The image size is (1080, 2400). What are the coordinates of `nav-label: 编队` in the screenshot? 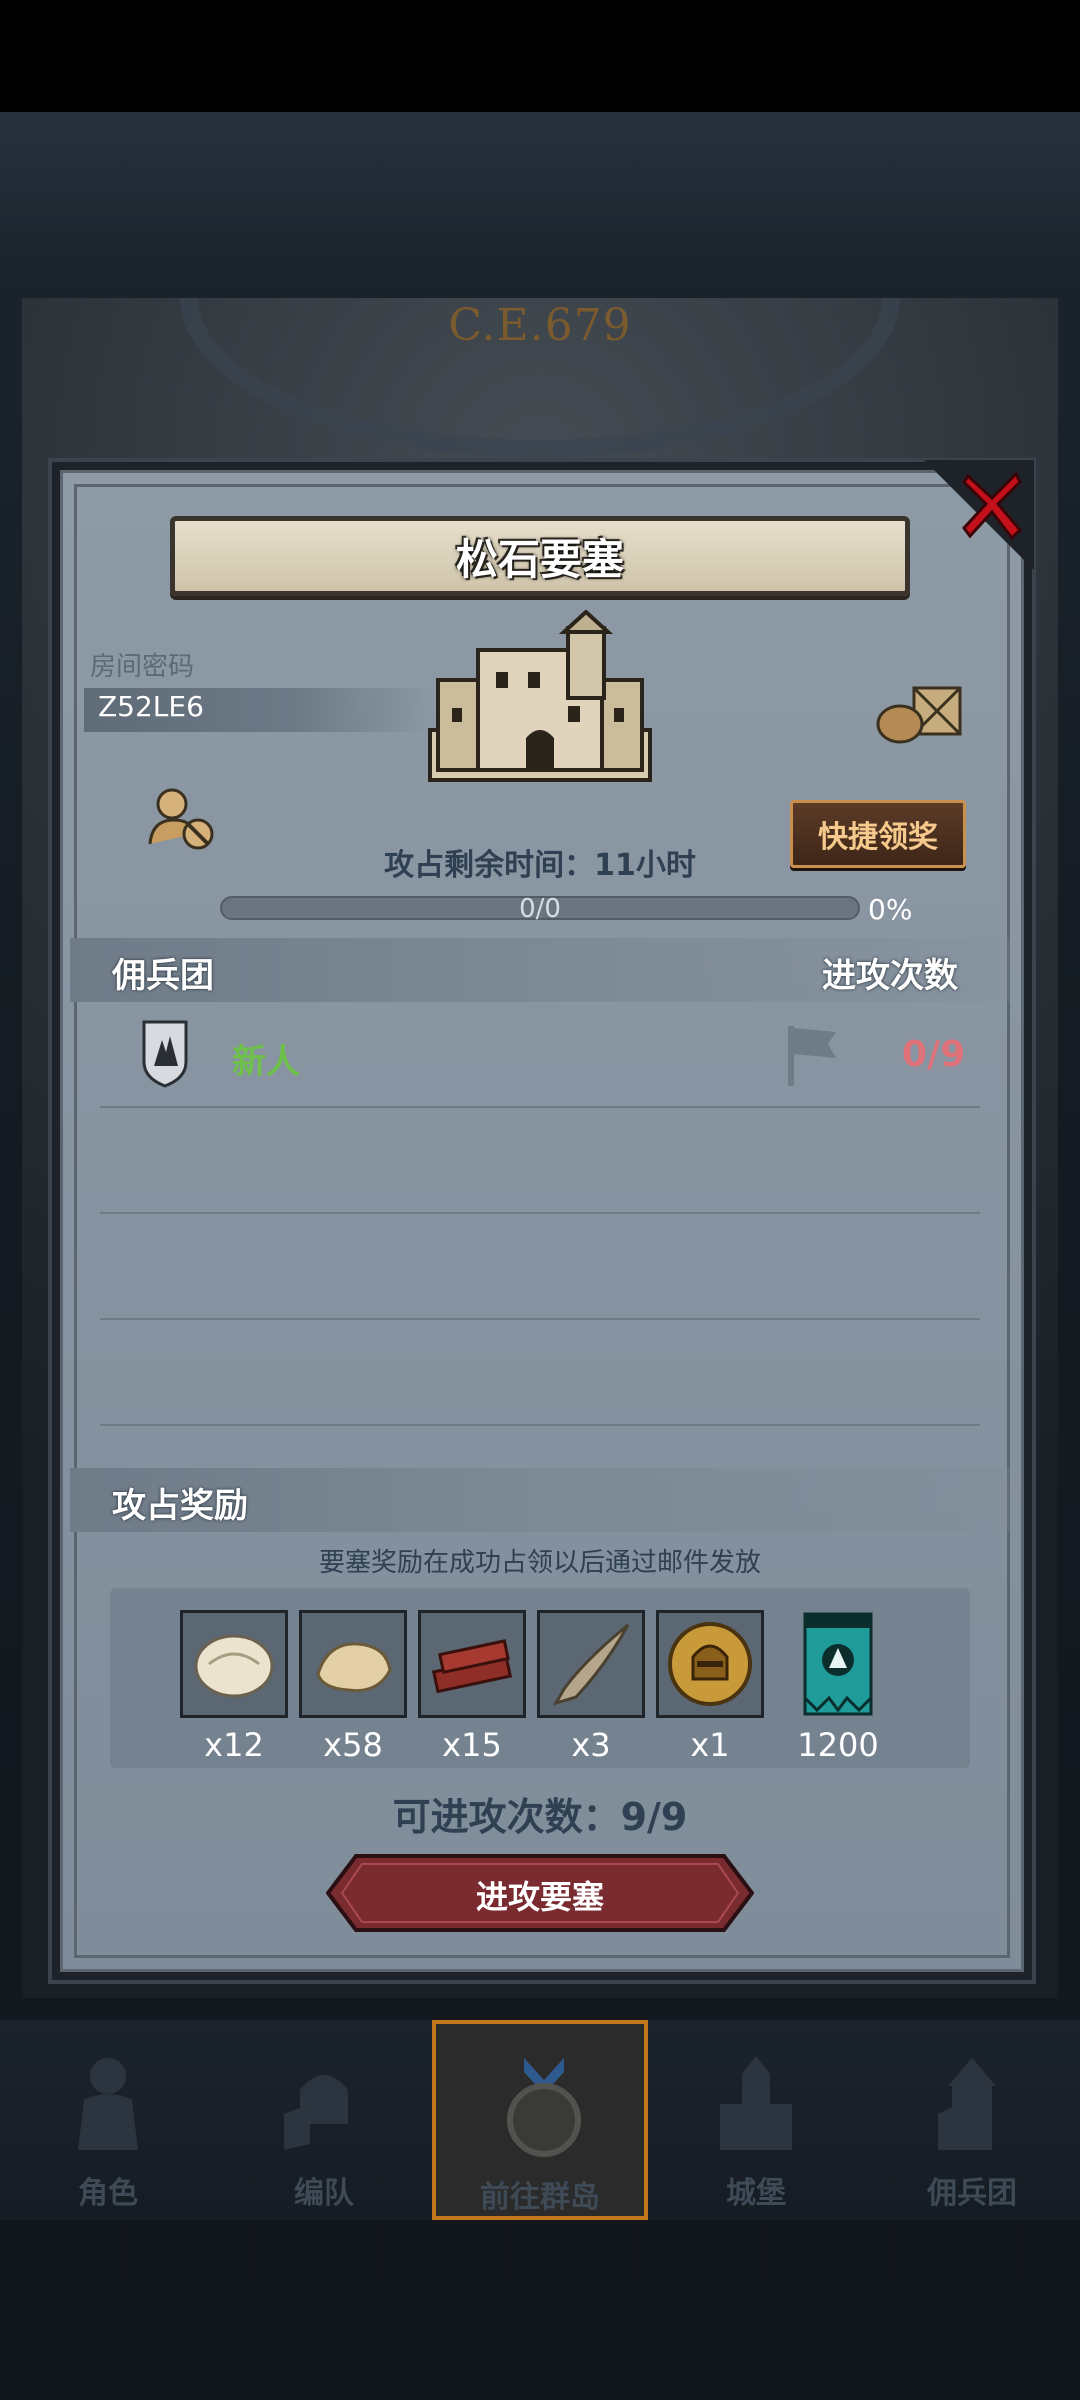 It's located at (324, 2193).